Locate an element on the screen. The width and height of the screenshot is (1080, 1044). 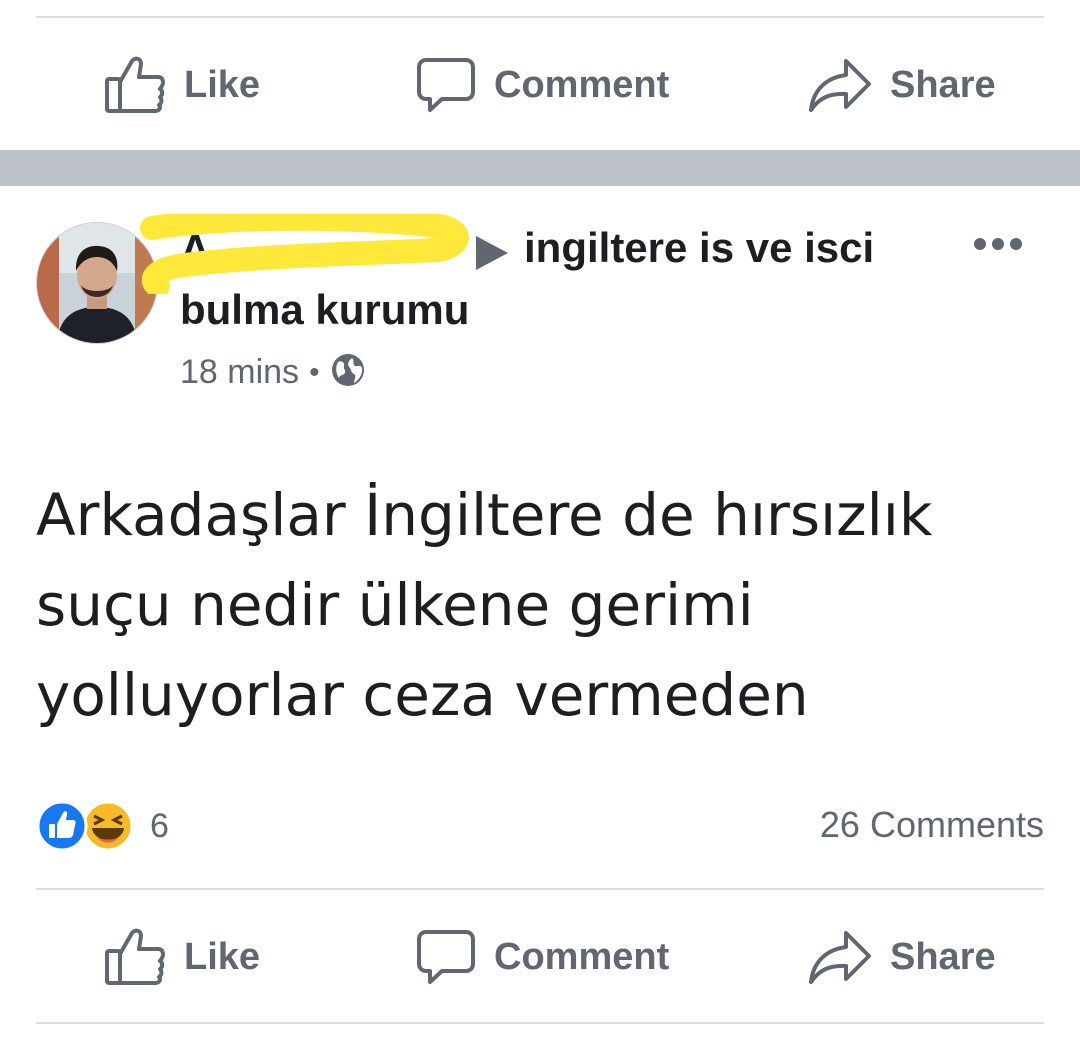
bottom-divider is located at coordinates (540, 1023).